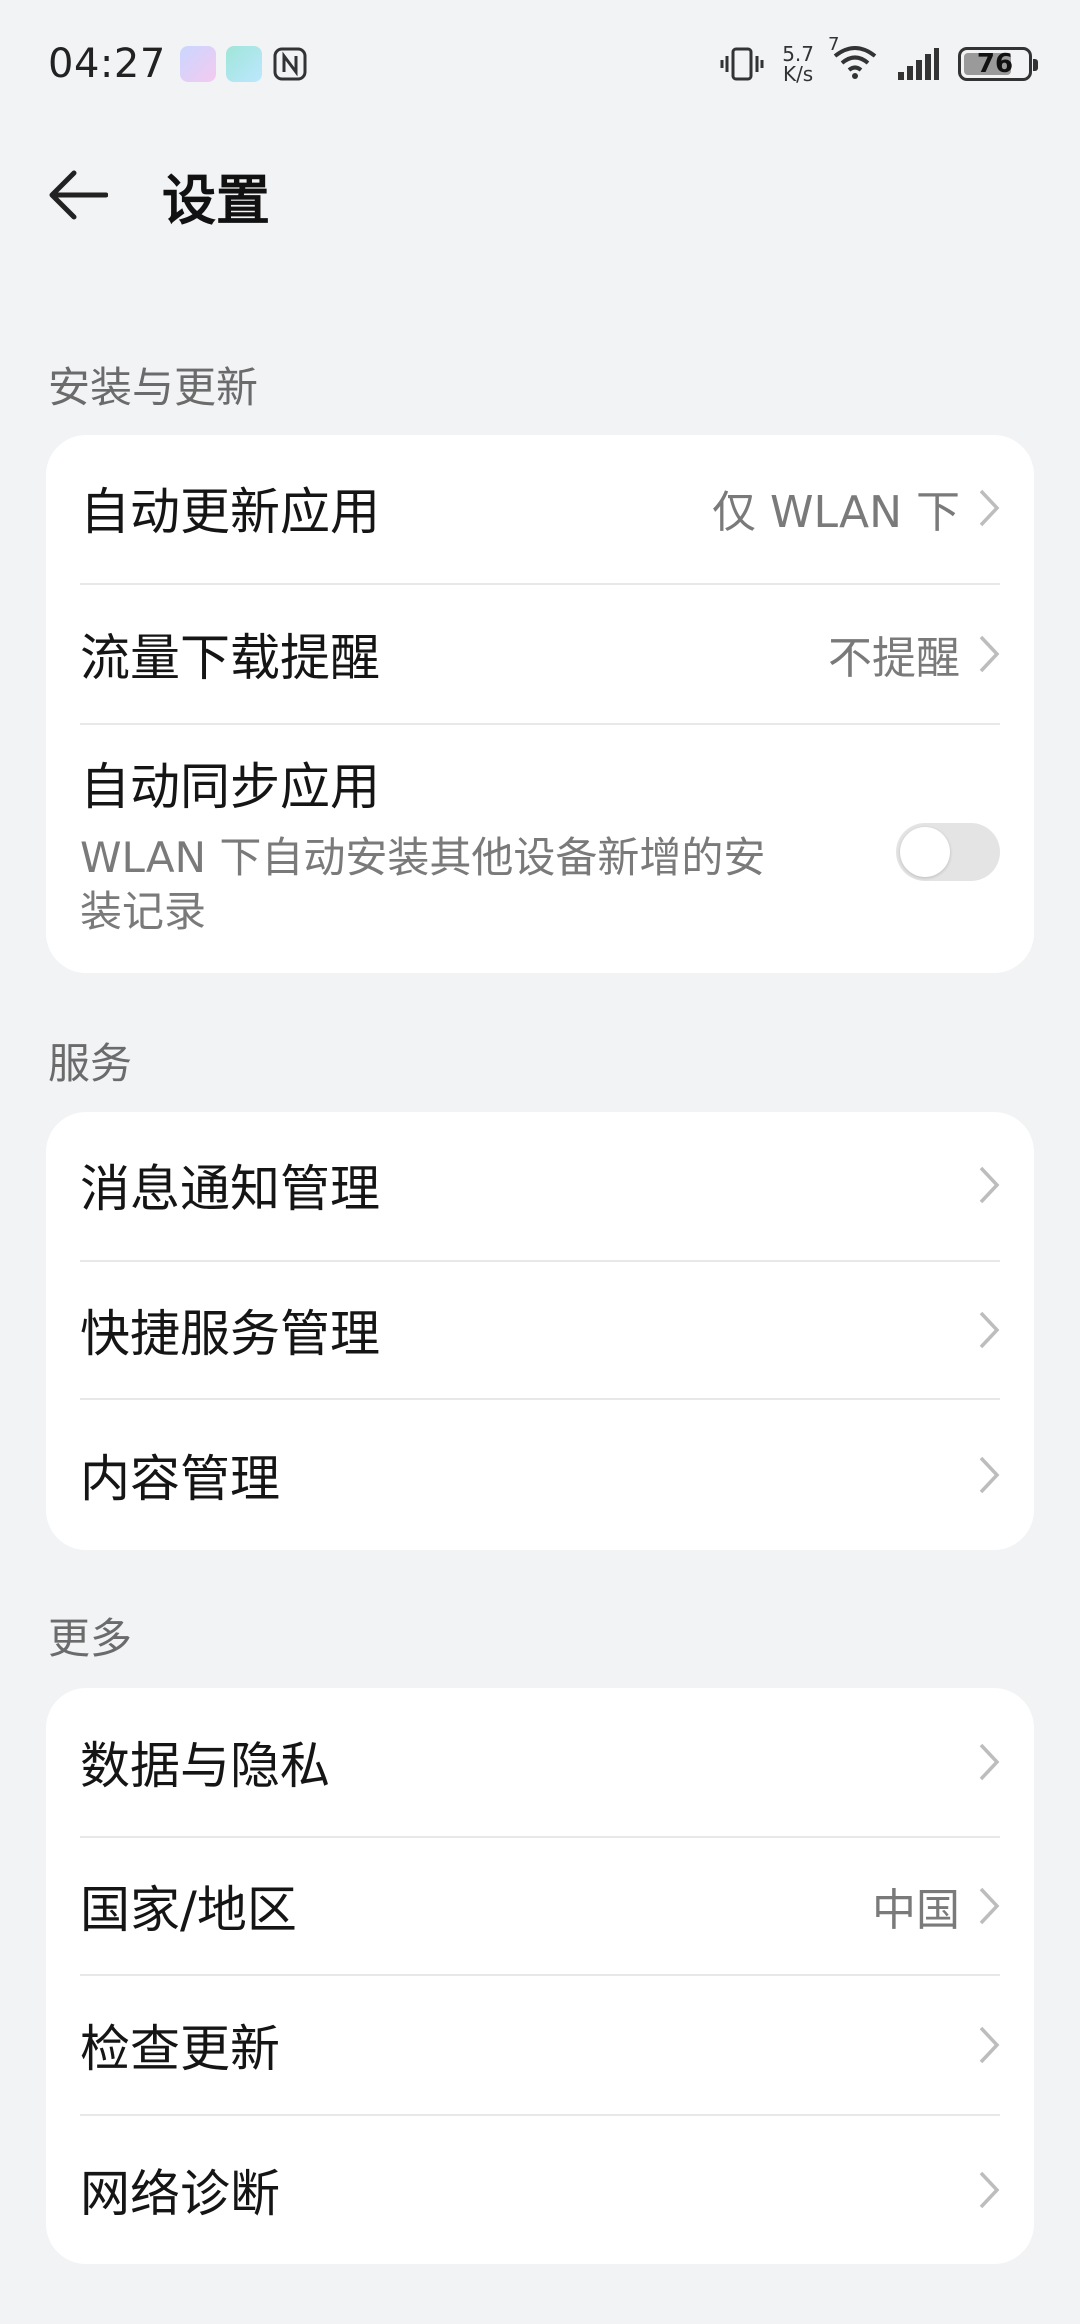  Describe the element at coordinates (918, 64) in the screenshot. I see `signal-icon` at that location.